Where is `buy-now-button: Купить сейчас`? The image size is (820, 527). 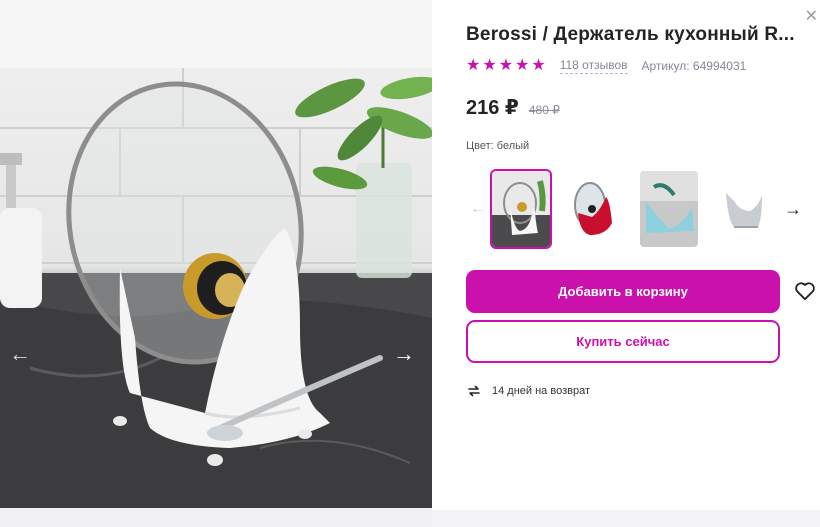
buy-now-button: Купить сейчас is located at coordinates (623, 341).